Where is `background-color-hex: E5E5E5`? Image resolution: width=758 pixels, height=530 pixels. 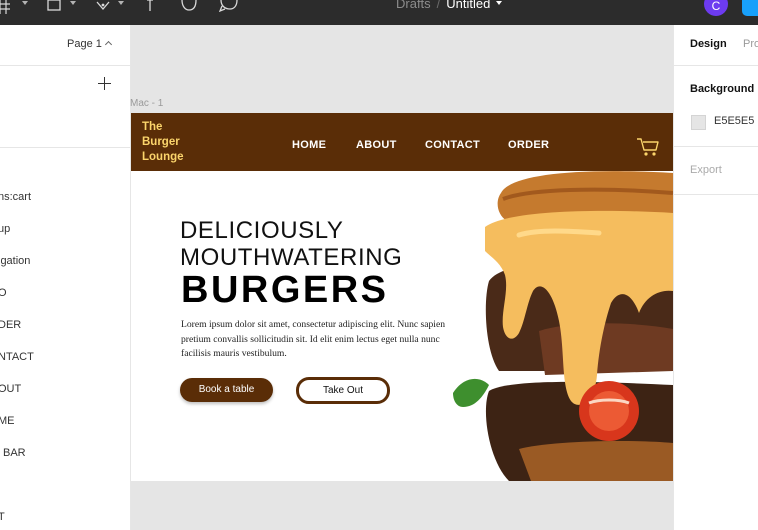 background-color-hex: E5E5E5 is located at coordinates (734, 121).